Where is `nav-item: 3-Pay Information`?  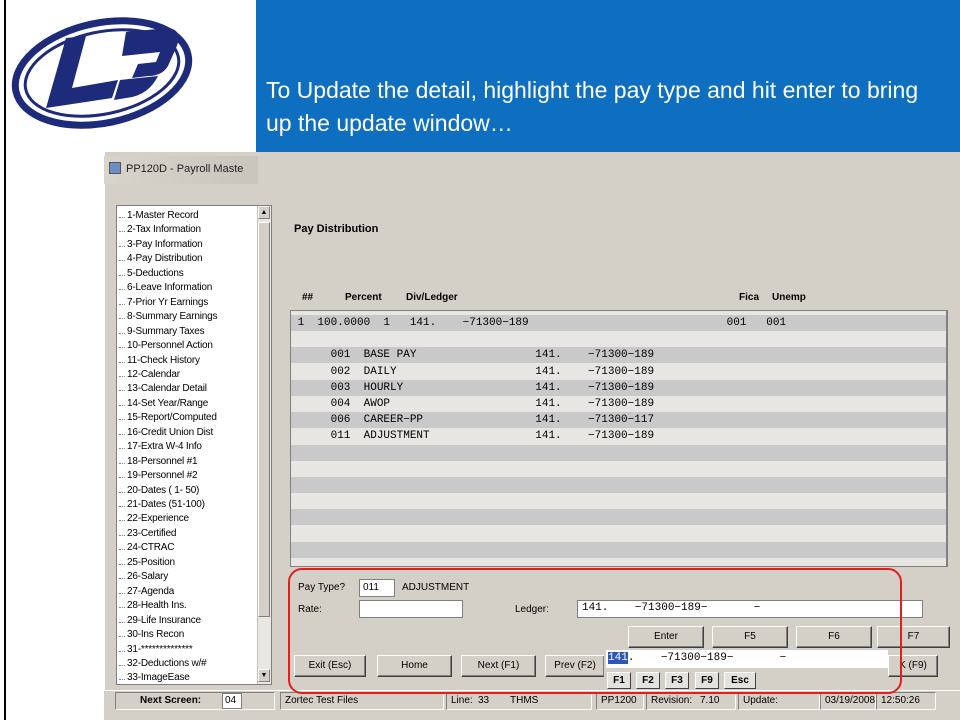 nav-item: 3-Pay Information is located at coordinates (165, 244).